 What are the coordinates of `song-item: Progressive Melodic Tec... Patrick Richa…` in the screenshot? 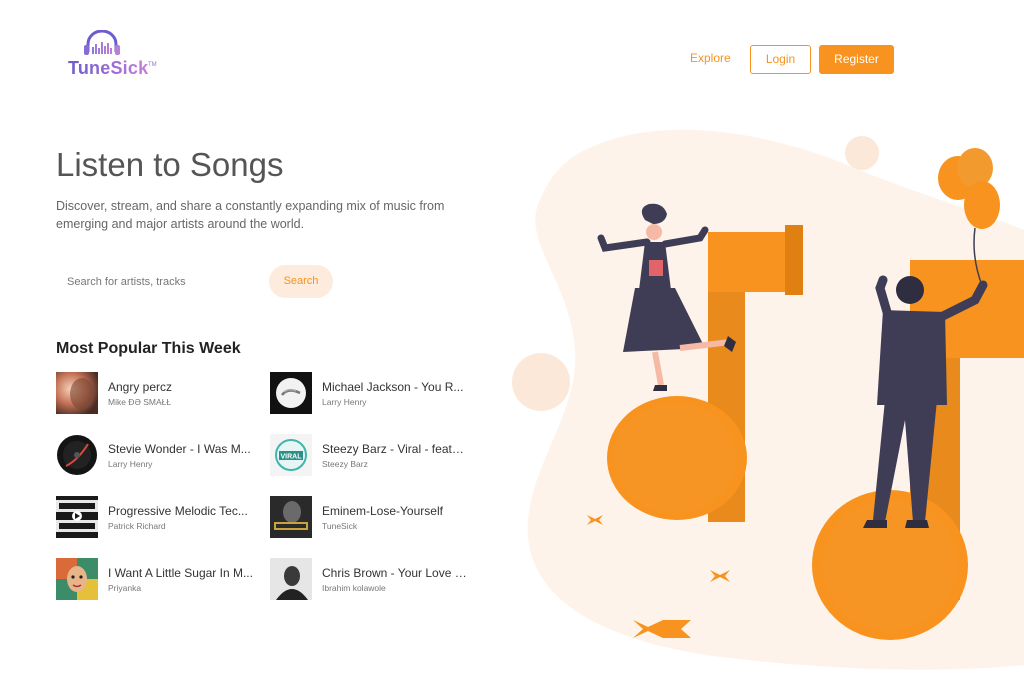 It's located at (156, 518).